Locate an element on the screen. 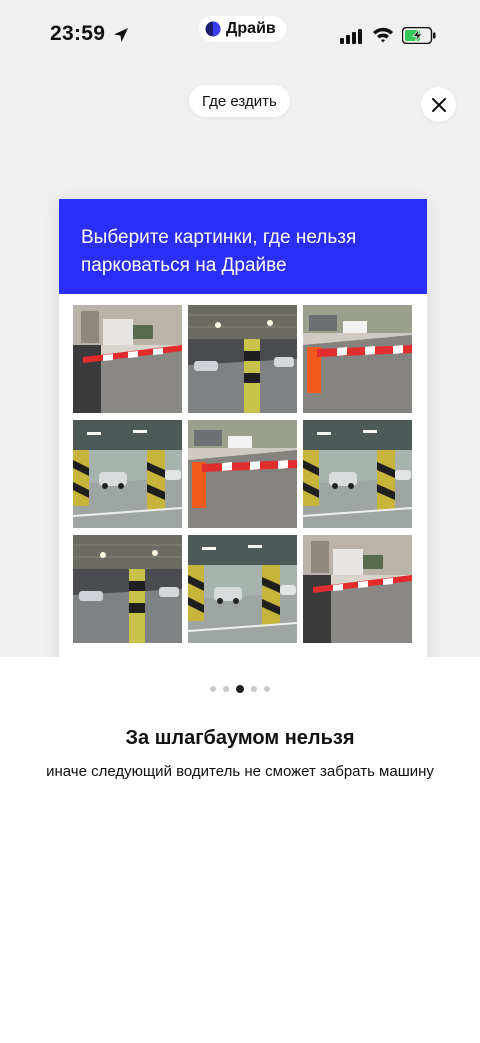 Image resolution: width=480 pixels, height=1043 pixels. page-indicator is located at coordinates (240, 689).